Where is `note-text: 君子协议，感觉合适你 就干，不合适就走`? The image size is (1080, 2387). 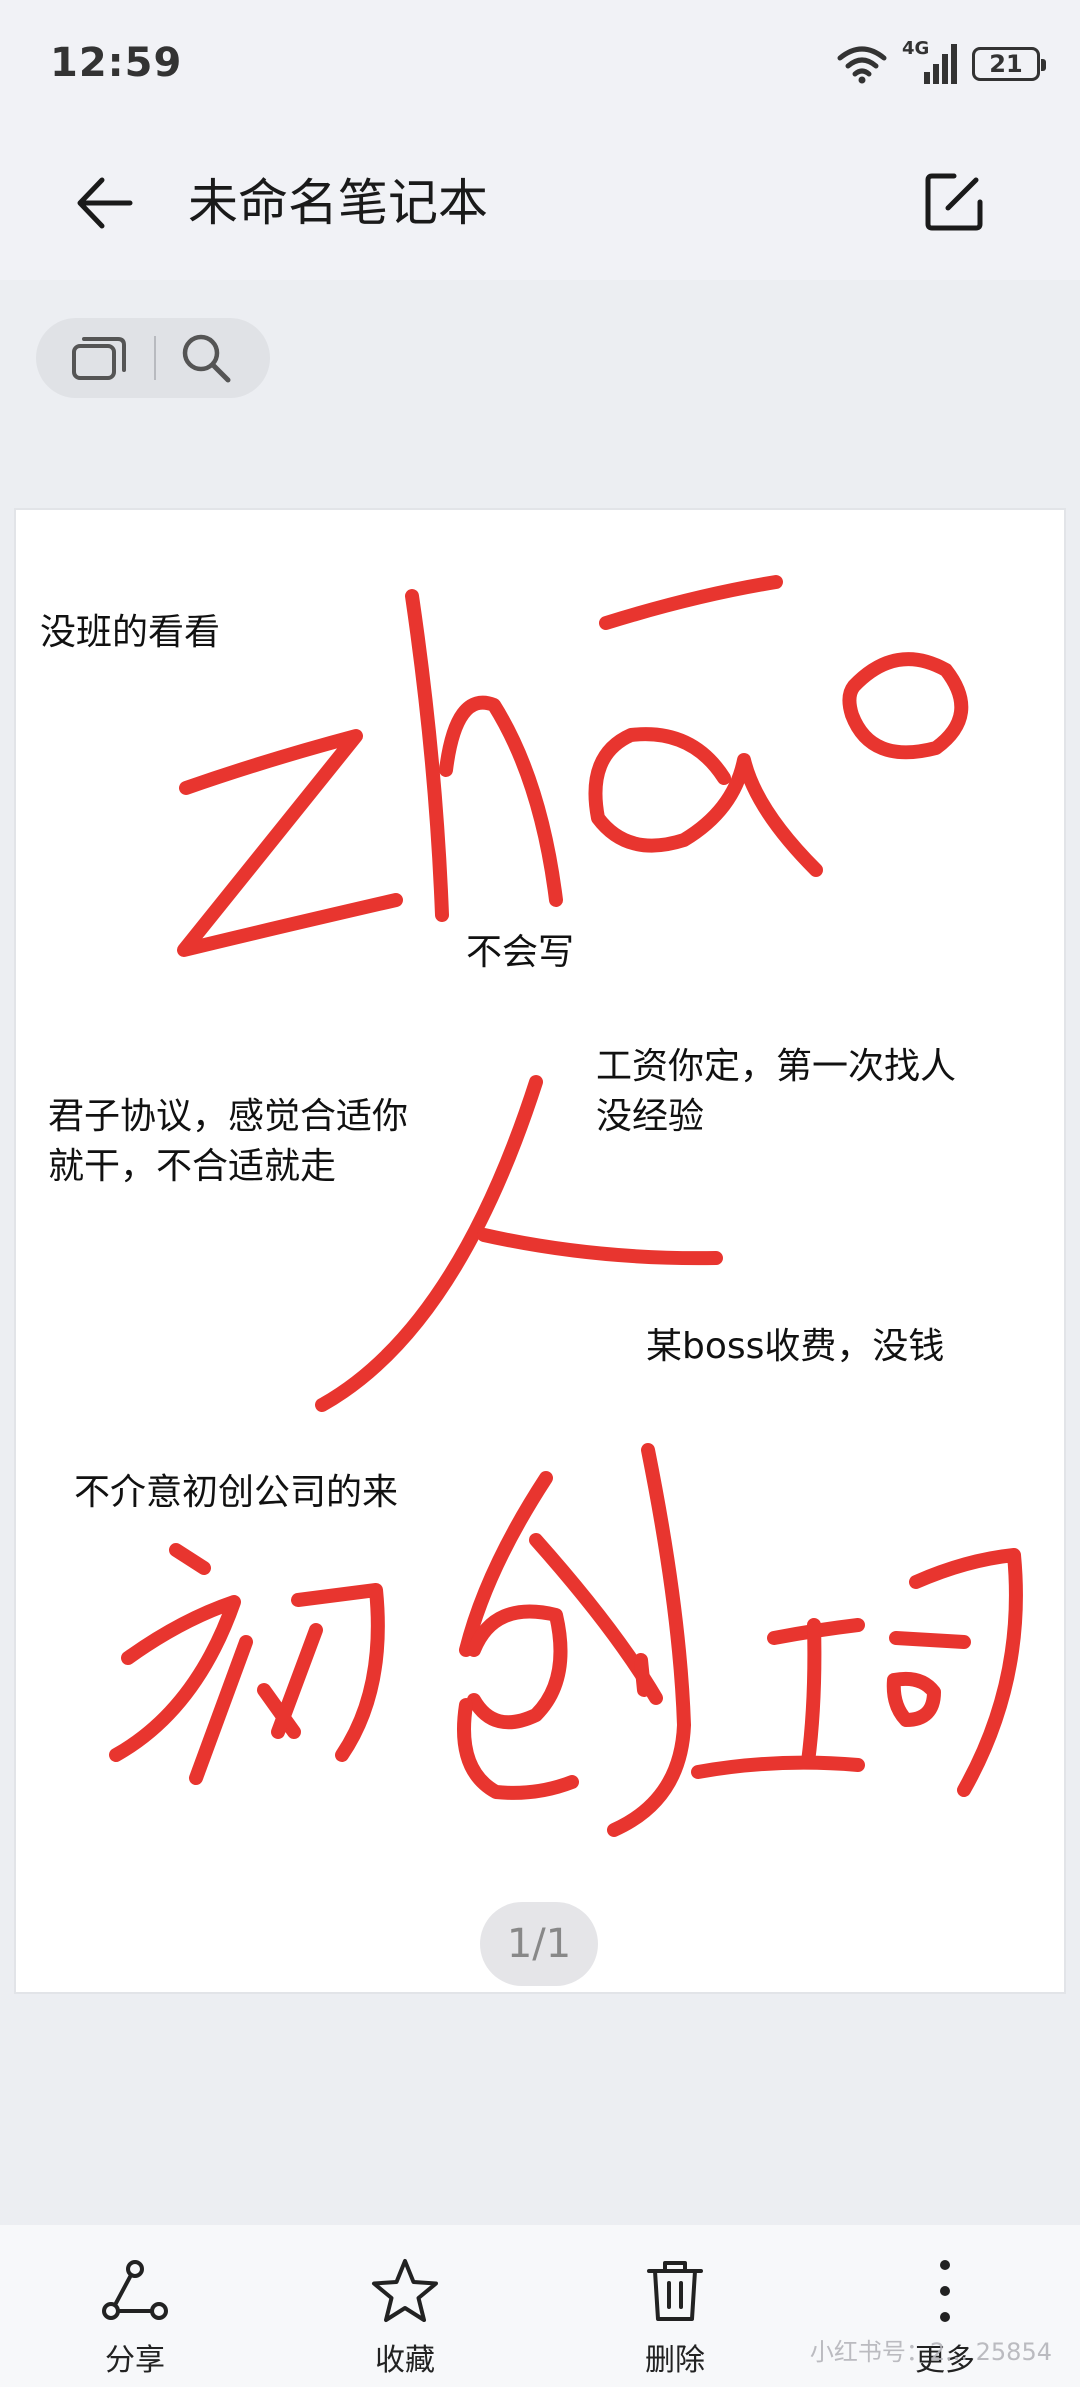 note-text: 君子协议，感觉合适你 就干，不合适就走 is located at coordinates (228, 1141).